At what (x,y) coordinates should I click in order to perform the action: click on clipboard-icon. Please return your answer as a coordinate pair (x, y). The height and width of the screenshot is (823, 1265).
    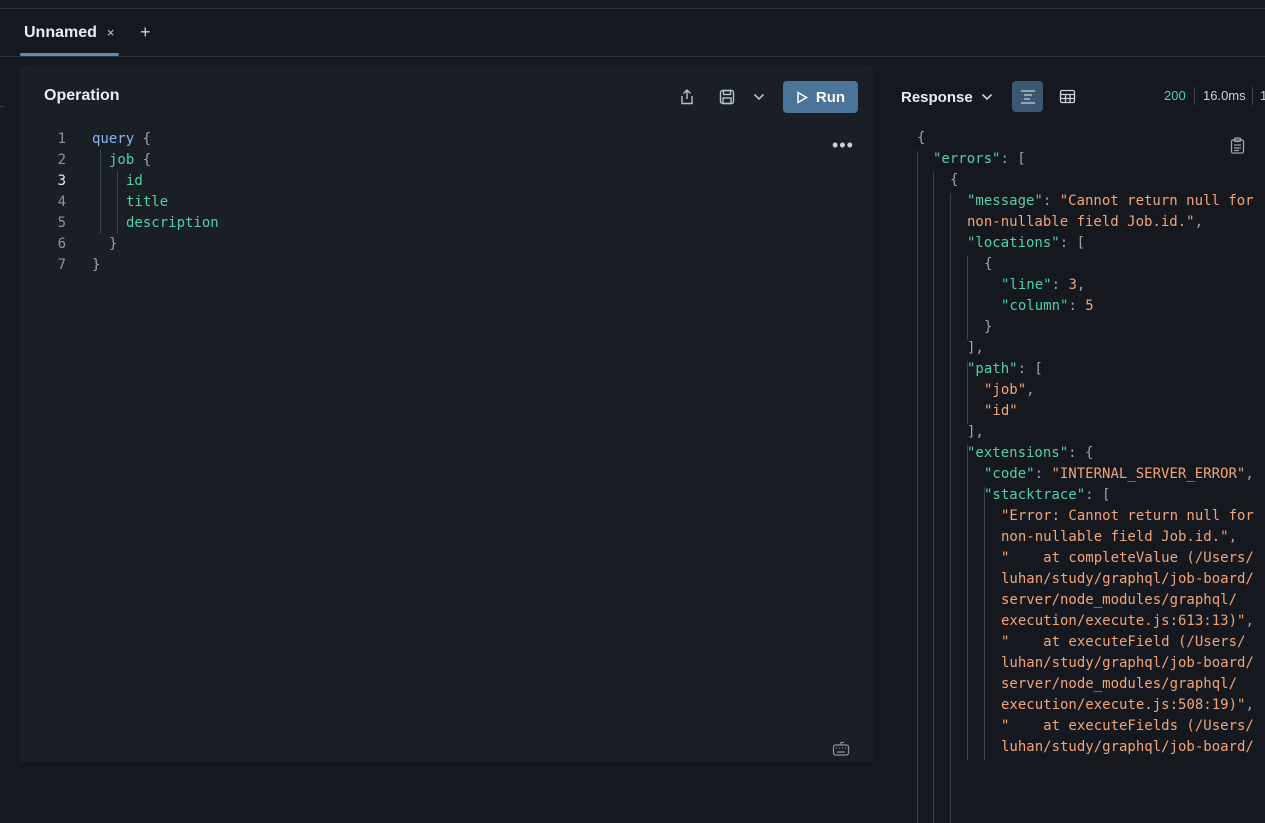
    Looking at the image, I should click on (1237, 145).